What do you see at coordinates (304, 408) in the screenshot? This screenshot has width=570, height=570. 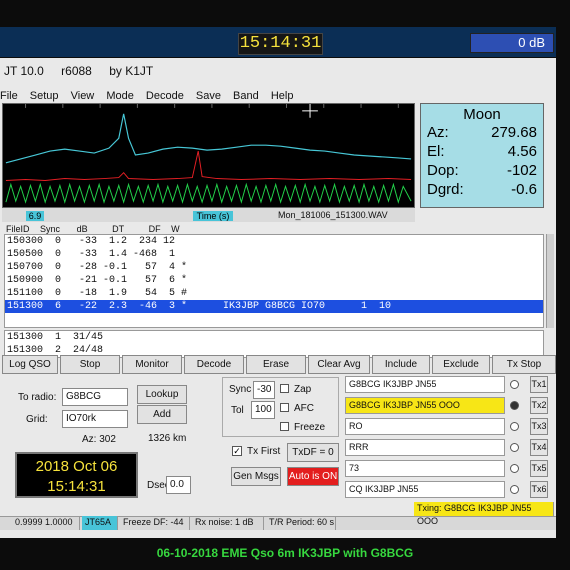 I see `afc-label: AFC` at bounding box center [304, 408].